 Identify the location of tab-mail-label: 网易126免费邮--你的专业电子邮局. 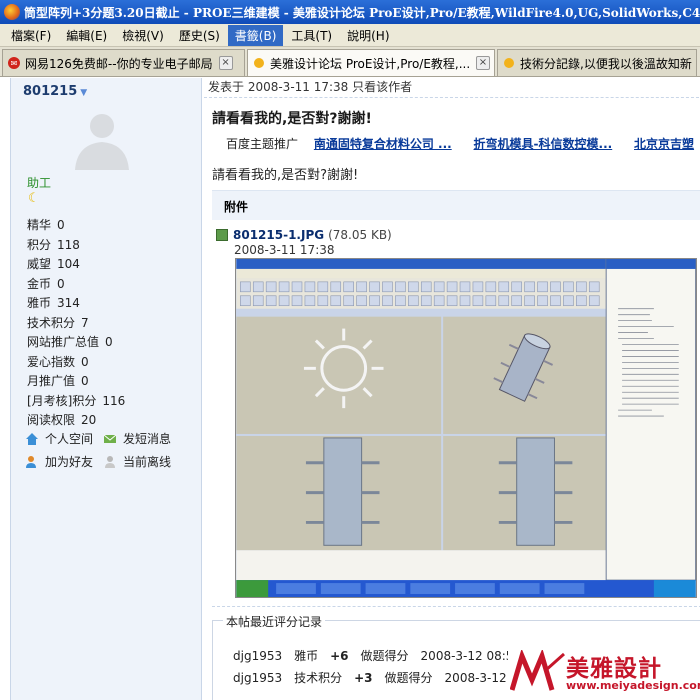
(119, 63).